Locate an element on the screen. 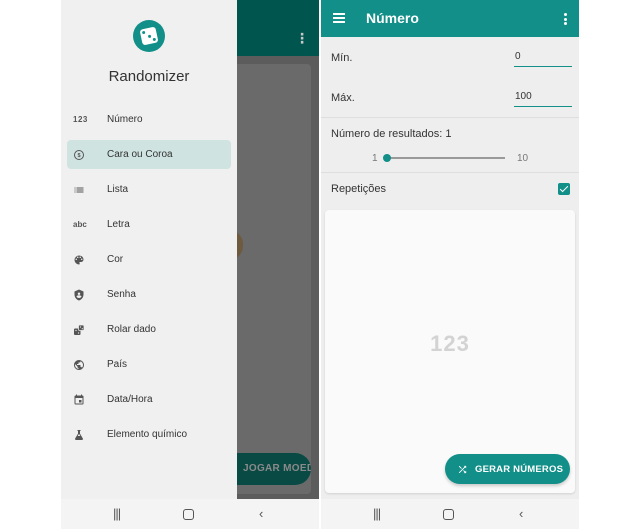 The image size is (640, 529). globe-icon is located at coordinates (81, 365).